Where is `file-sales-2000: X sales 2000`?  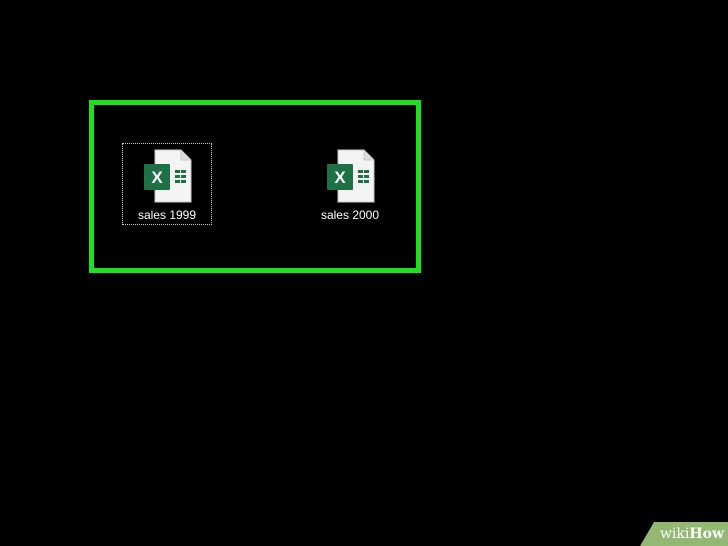
file-sales-2000: X sales 2000 is located at coordinates (350, 184).